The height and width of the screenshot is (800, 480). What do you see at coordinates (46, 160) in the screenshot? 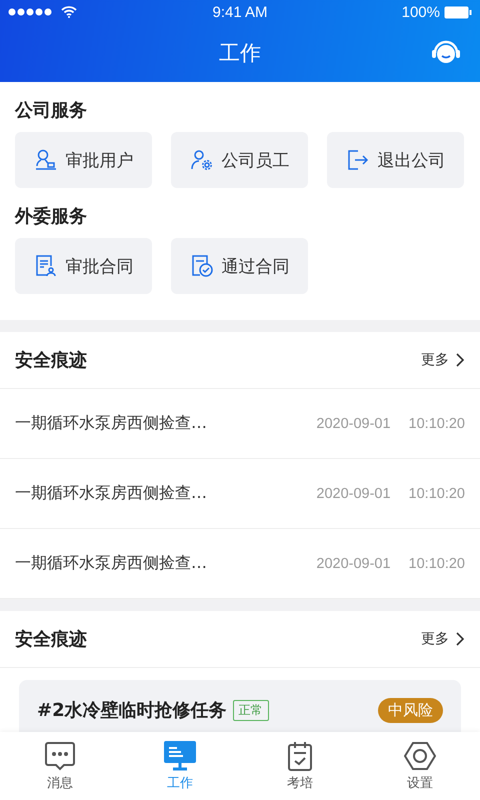
I see `user-stamp-icon` at bounding box center [46, 160].